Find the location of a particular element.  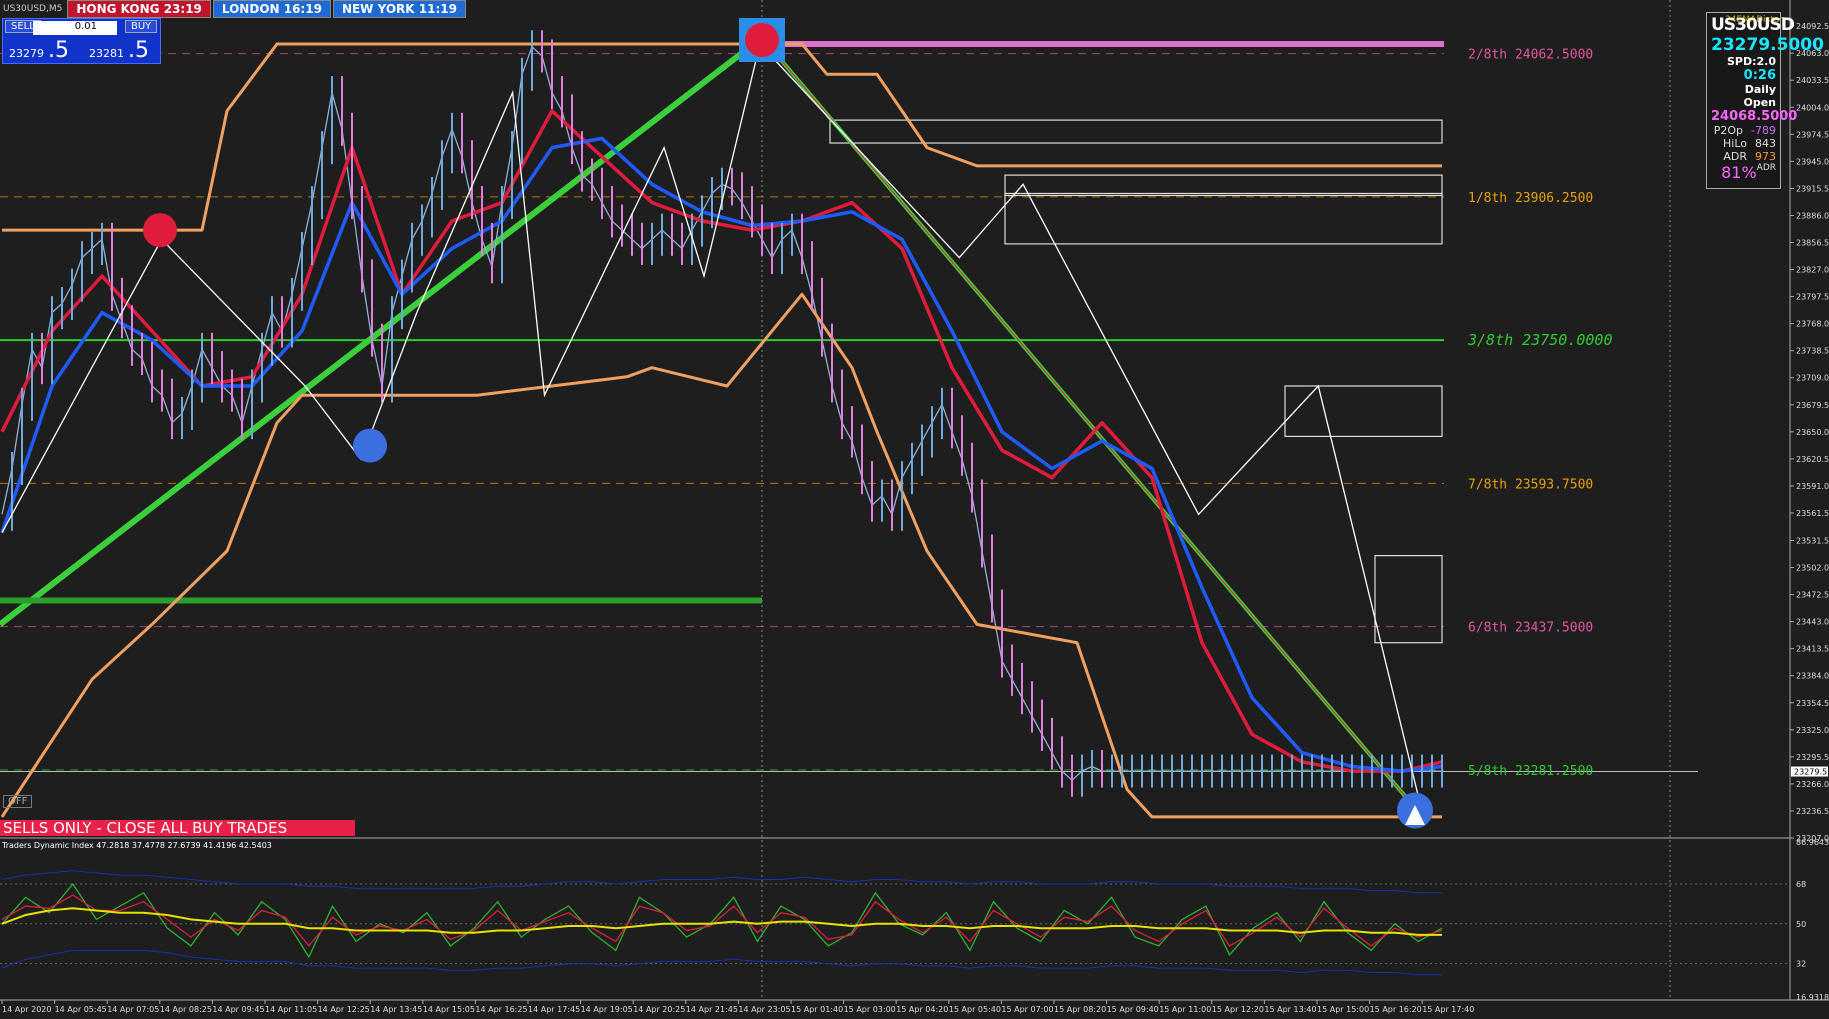

pivot-high-marker is located at coordinates (160, 230).